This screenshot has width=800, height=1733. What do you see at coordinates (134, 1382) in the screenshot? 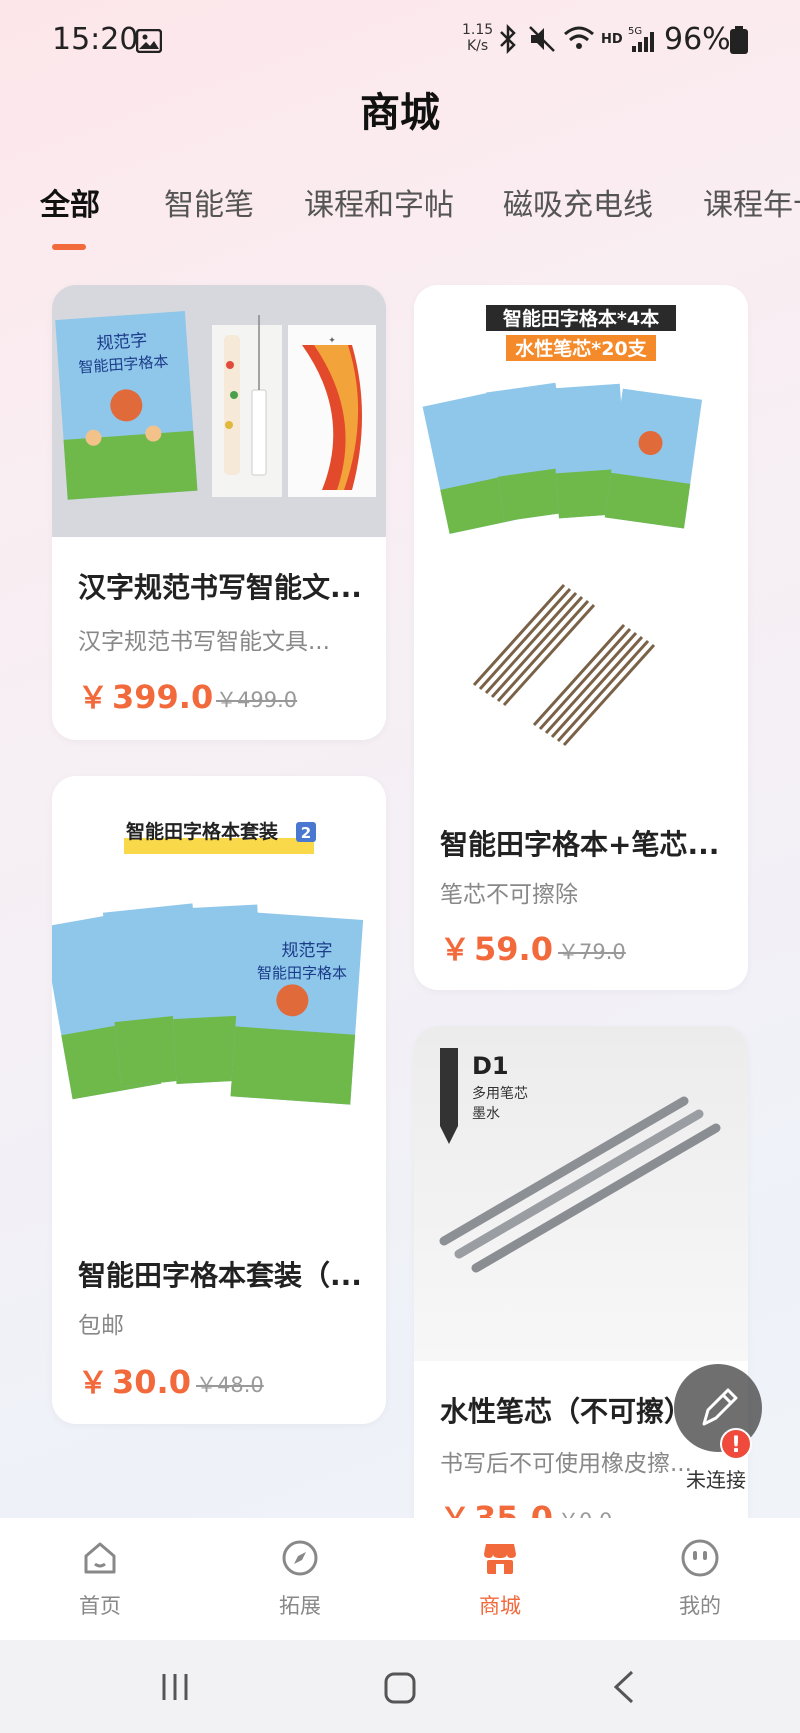
I see `product-price: ￥ 30.0` at bounding box center [134, 1382].